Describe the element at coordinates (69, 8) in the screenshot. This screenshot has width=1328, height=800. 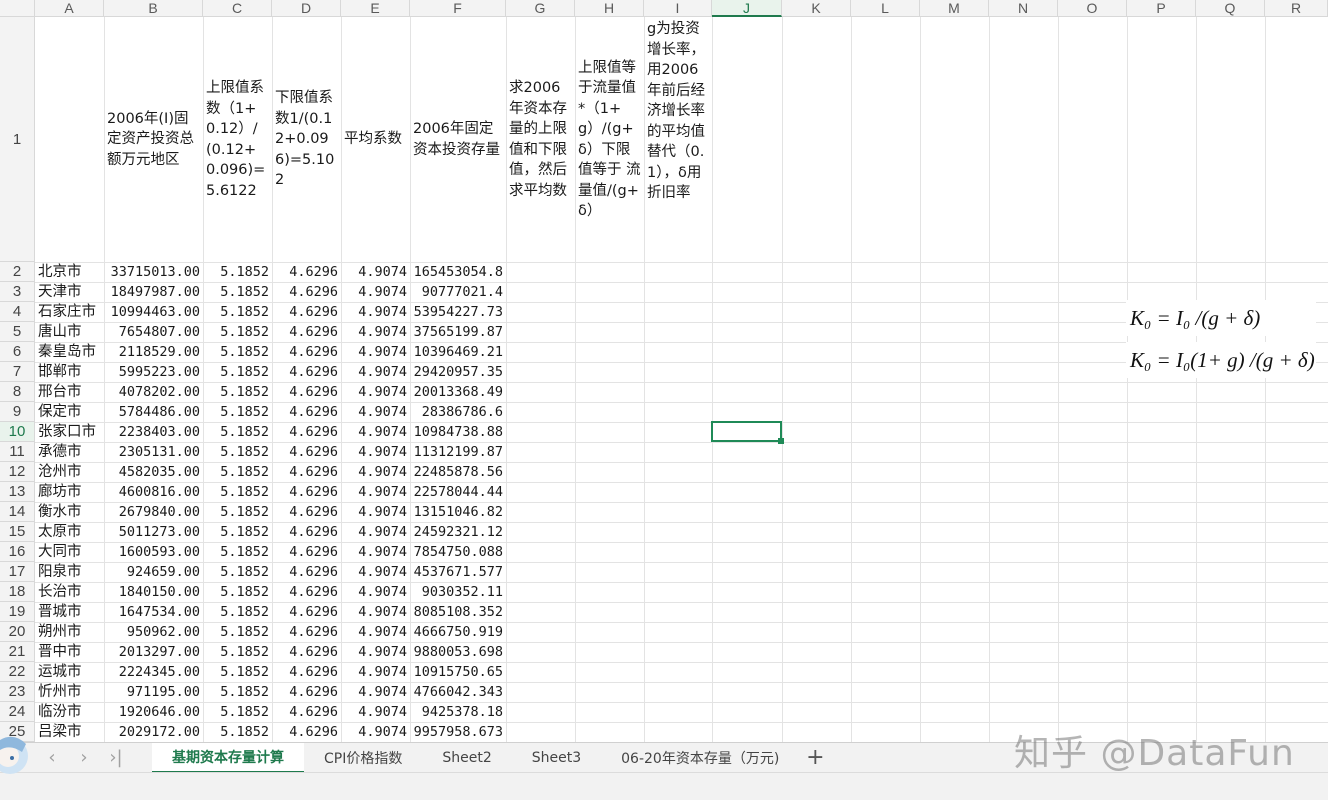
I see `column-header-a: A` at that location.